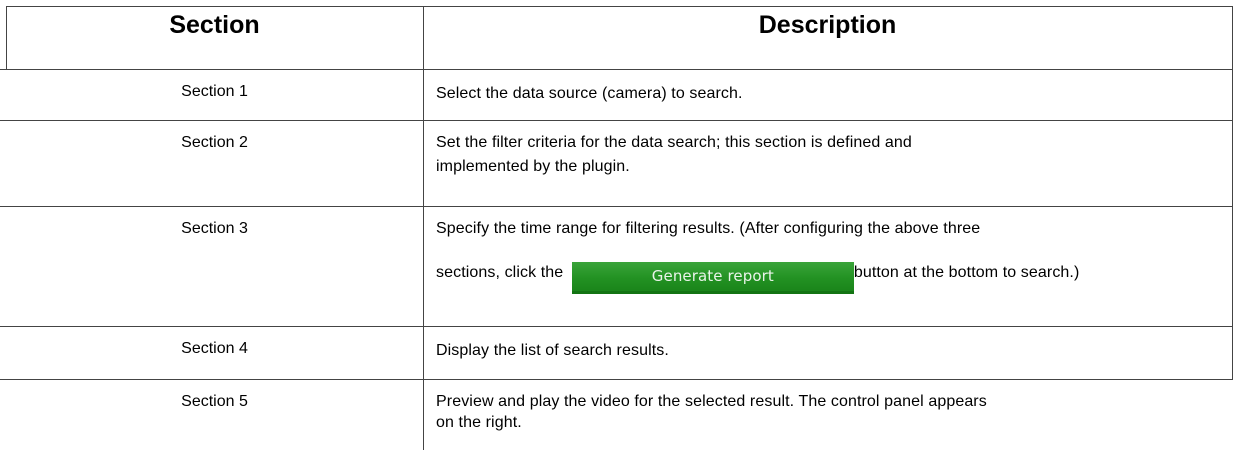 The height and width of the screenshot is (450, 1251). I want to click on section-4-description: Display the list of search results., so click(552, 350).